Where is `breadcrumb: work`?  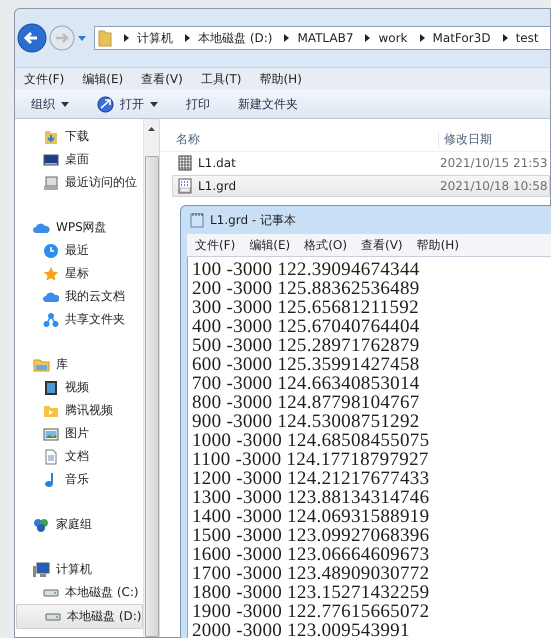
breadcrumb: work is located at coordinates (393, 38).